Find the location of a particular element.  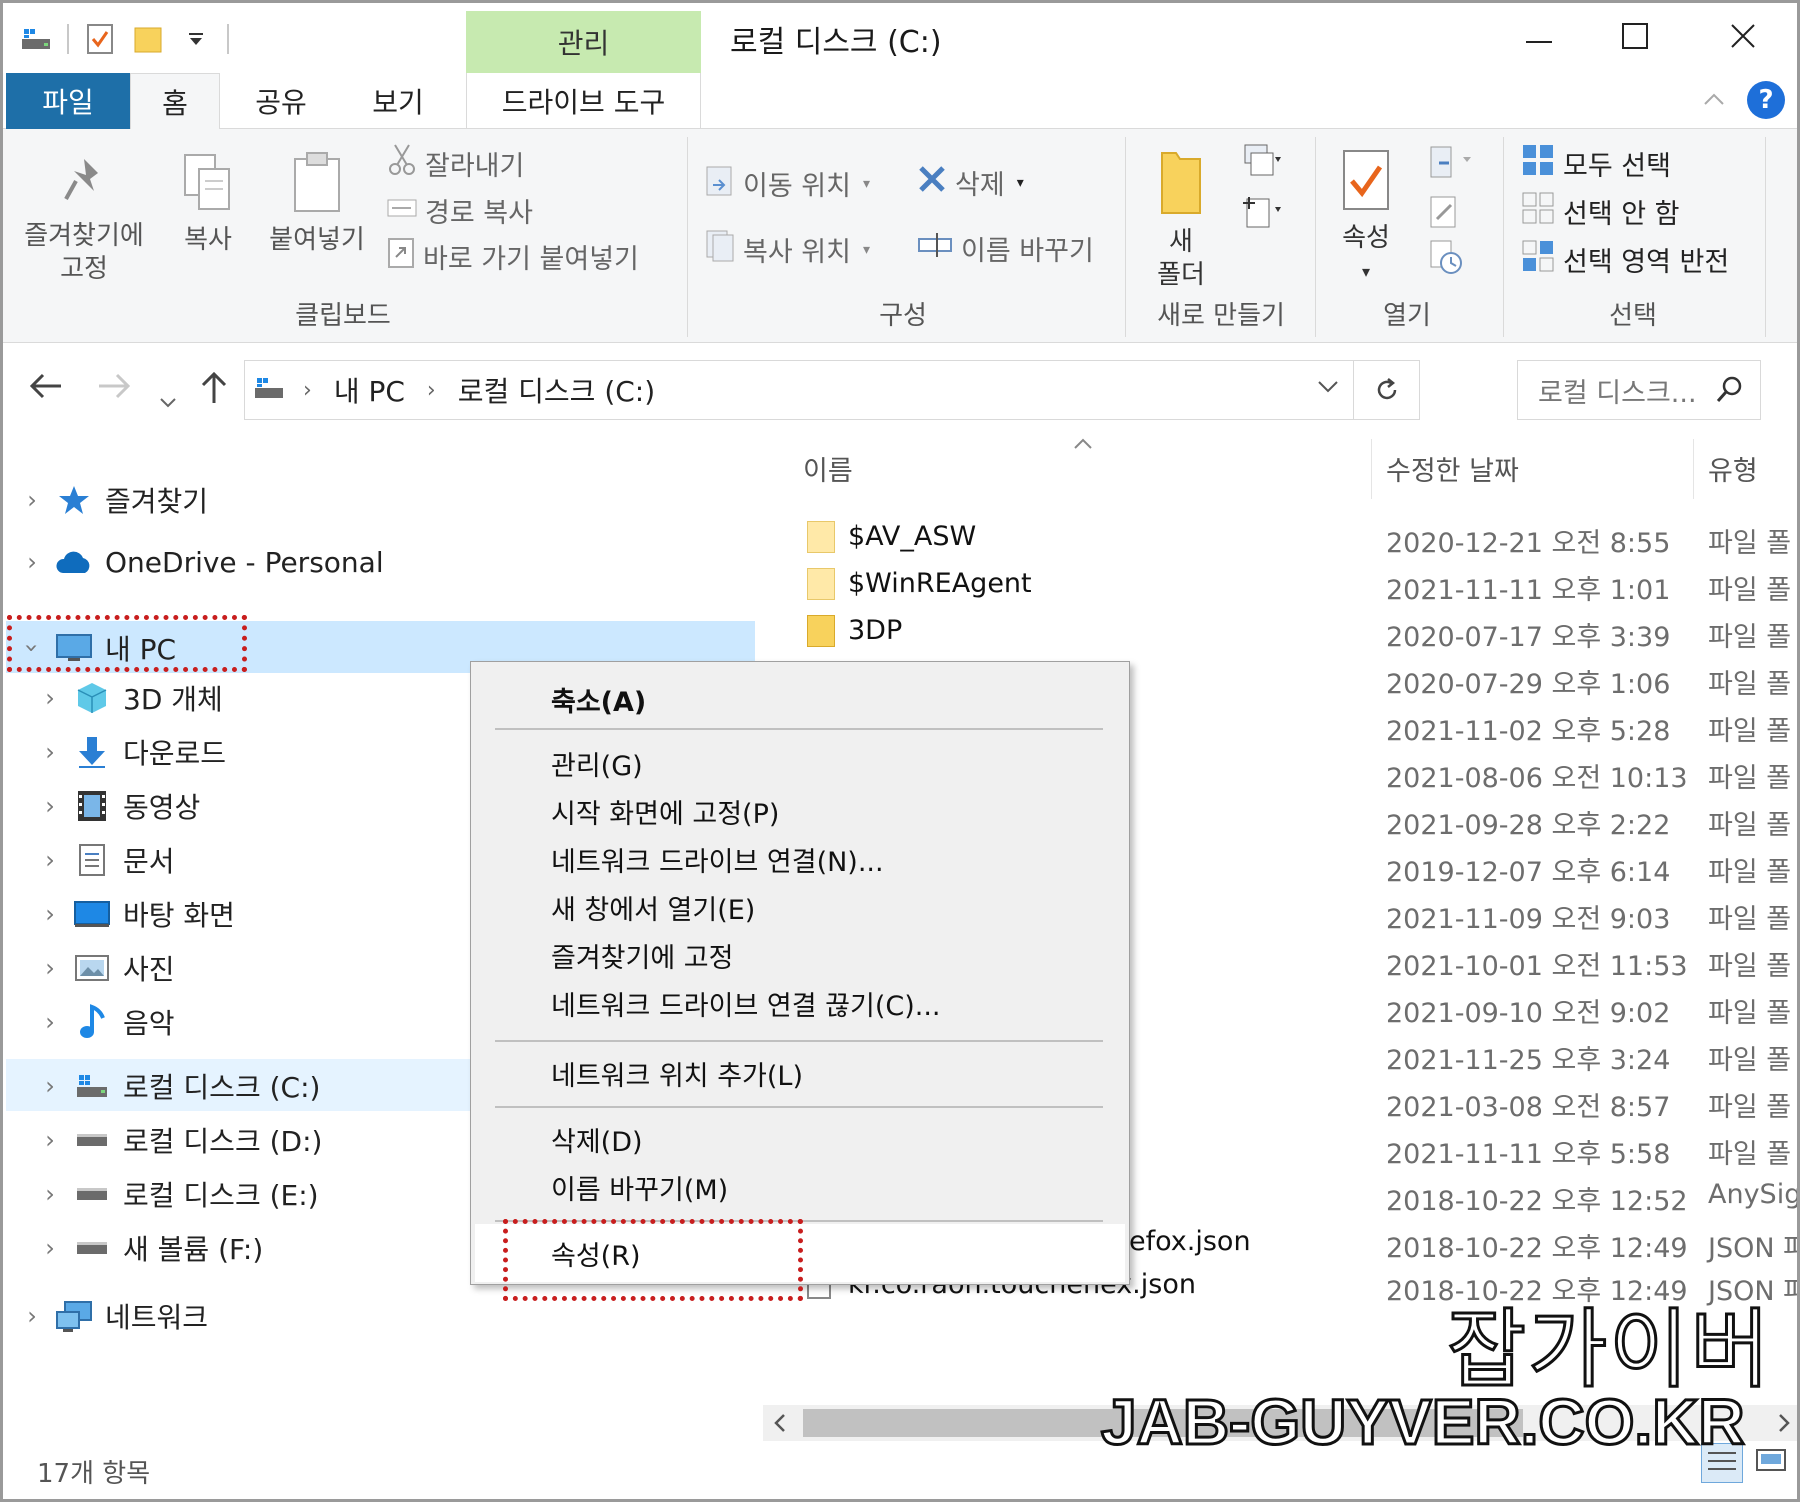

refresh-icon is located at coordinates (1386, 390).